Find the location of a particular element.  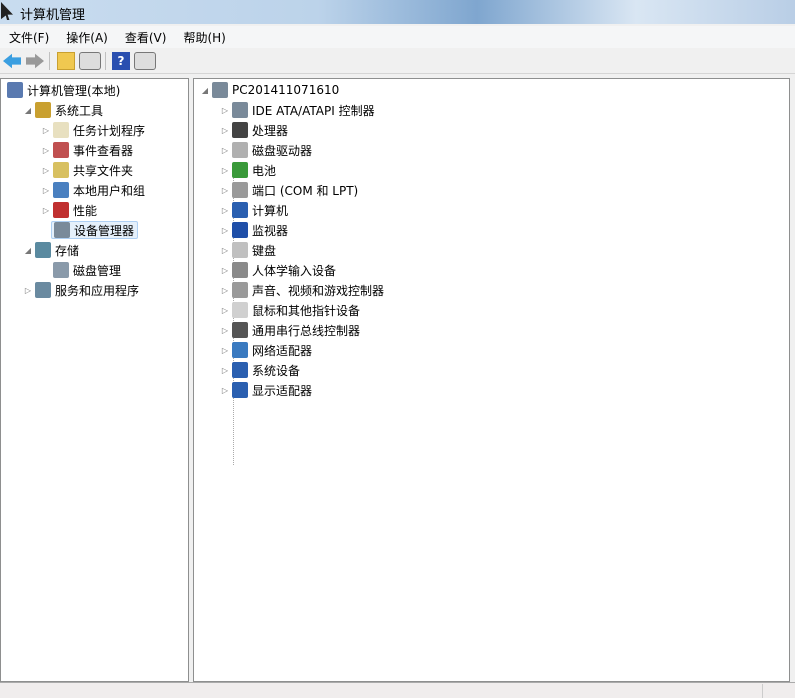

menu-action: 操作(A) is located at coordinates (86, 37).